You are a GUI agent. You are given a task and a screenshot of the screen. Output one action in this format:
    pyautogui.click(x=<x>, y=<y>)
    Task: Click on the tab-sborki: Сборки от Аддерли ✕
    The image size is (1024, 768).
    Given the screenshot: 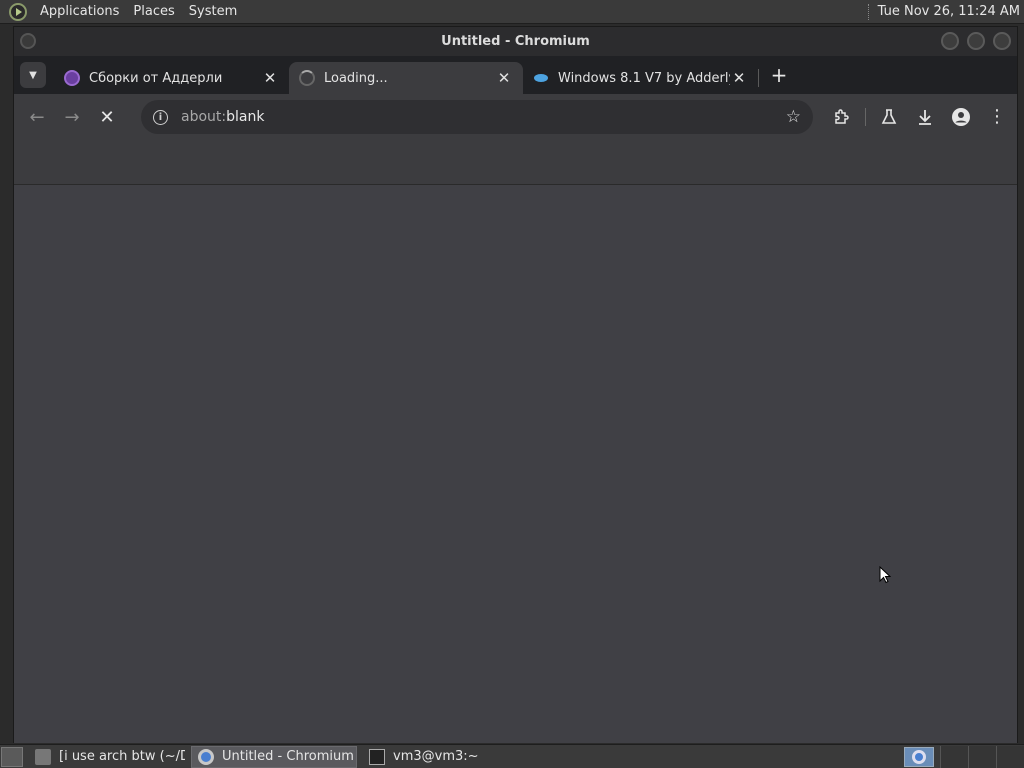 What is the action you would take?
    pyautogui.click(x=171, y=78)
    